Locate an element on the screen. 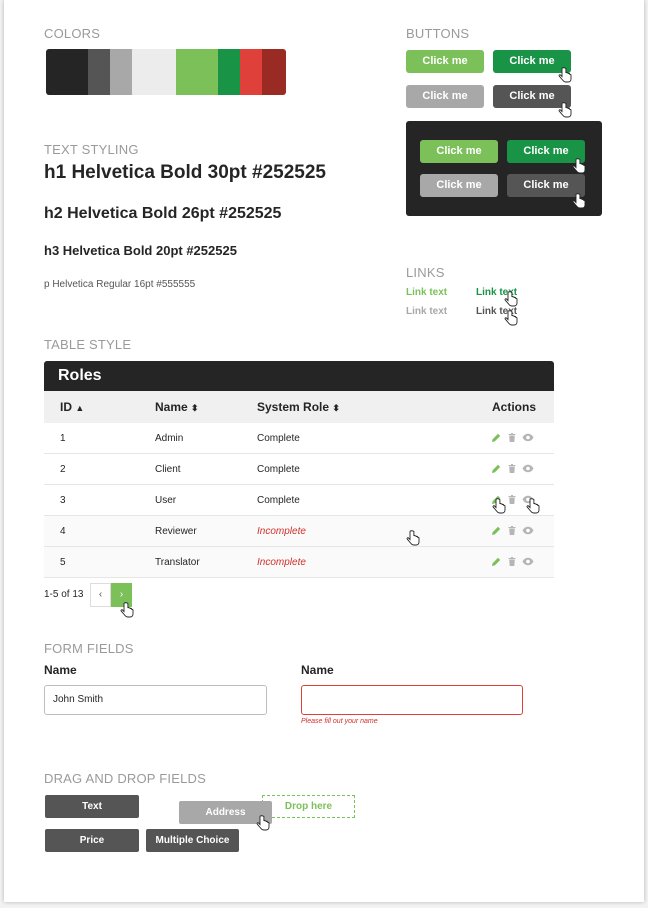 This screenshot has height=908, width=648. sort-asc-icon: ▲ is located at coordinates (80, 408).